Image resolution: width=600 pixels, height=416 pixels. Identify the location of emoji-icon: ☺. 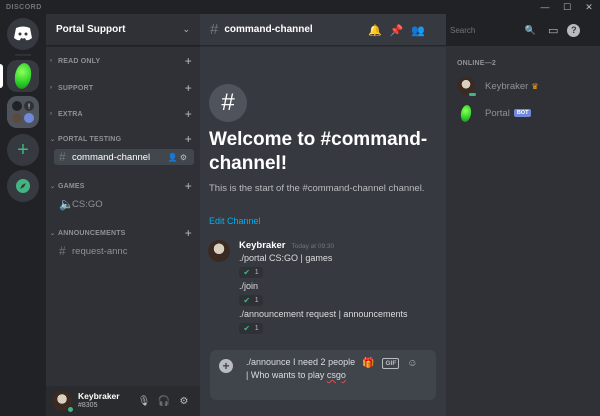
(412, 363).